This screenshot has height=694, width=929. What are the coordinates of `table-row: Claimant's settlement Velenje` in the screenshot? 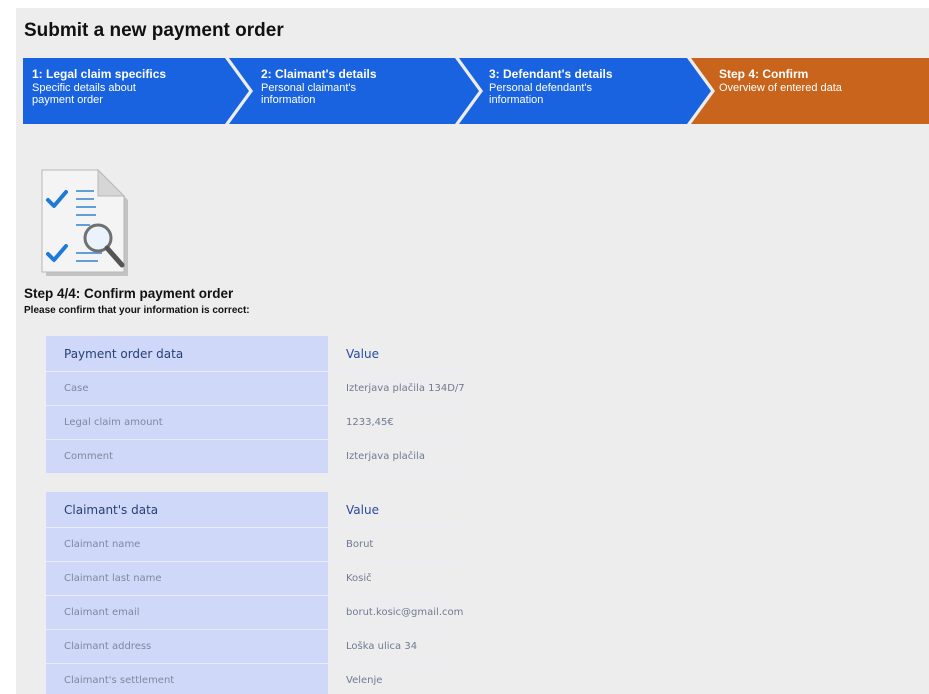 It's located at (255, 678).